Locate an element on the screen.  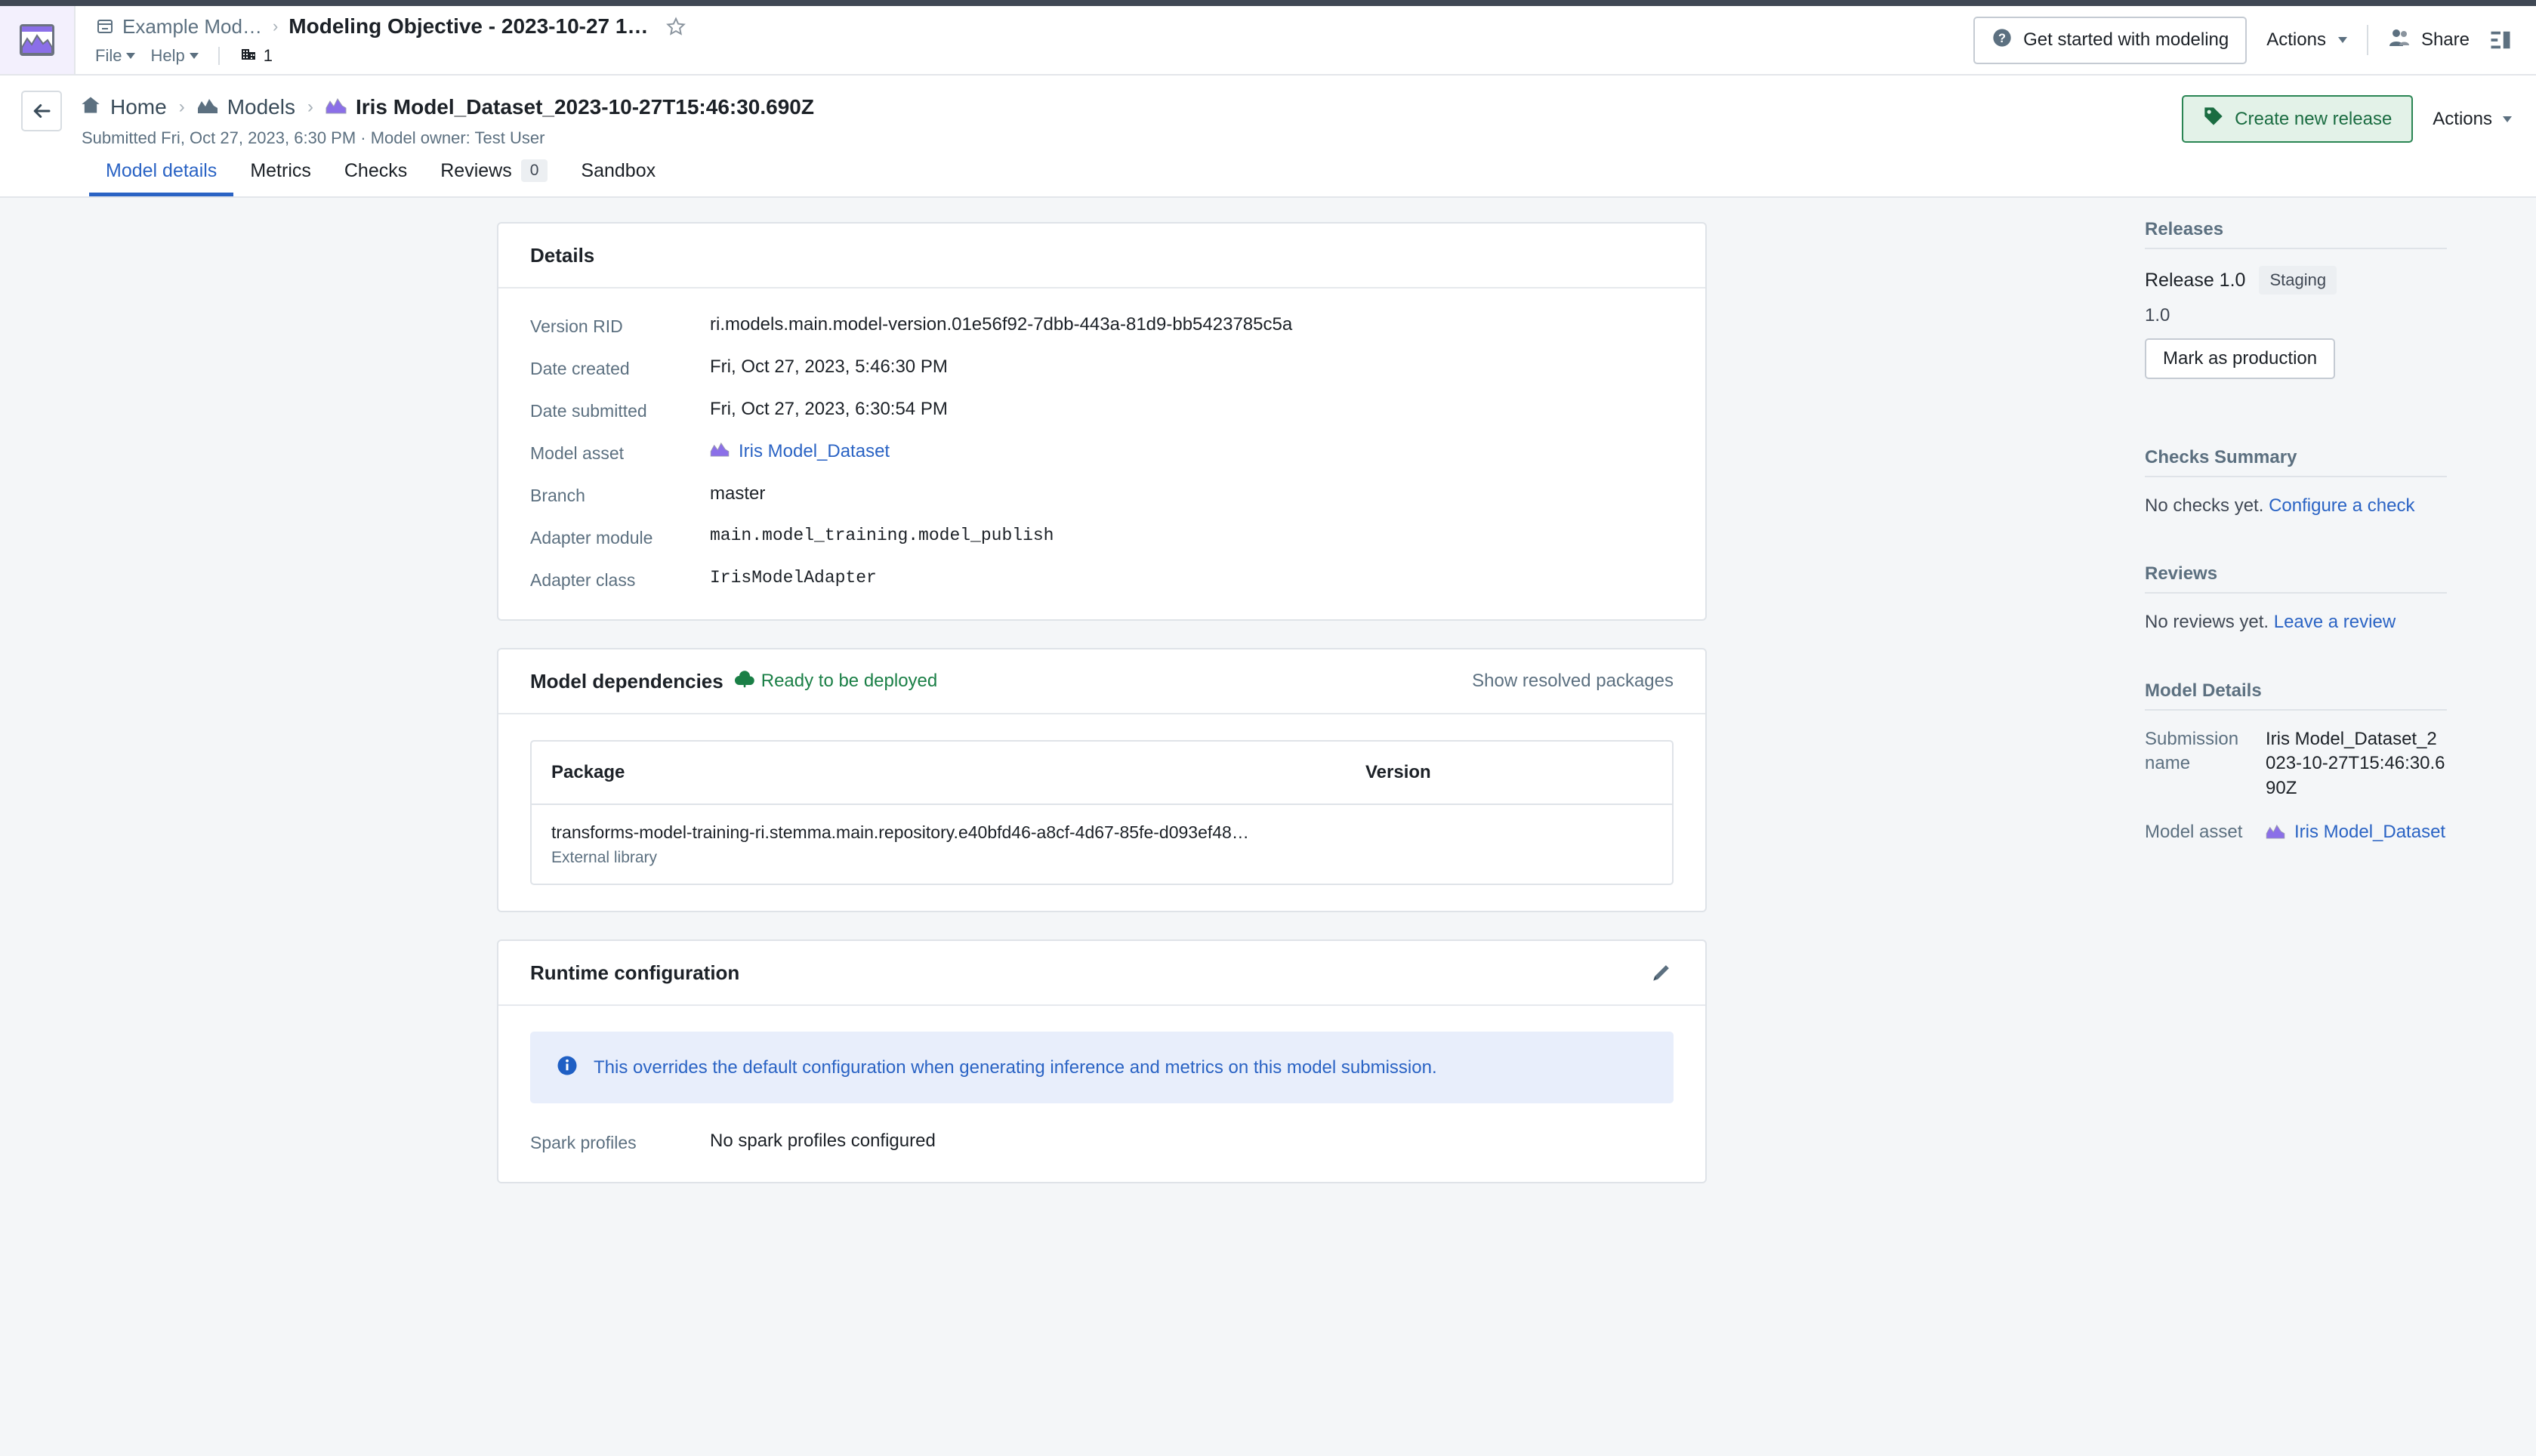
back-button is located at coordinates (41, 111).